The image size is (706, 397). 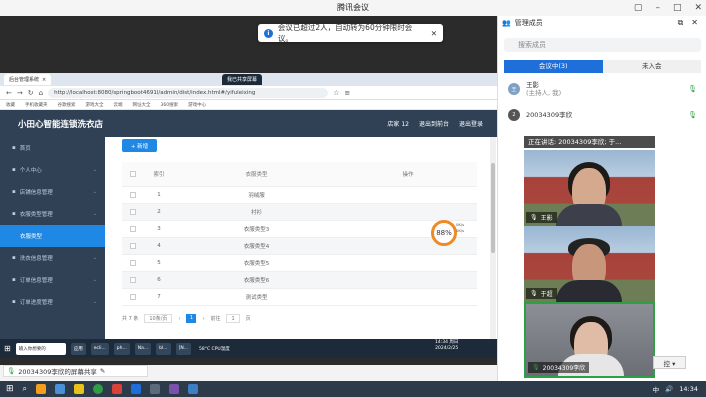 I want to click on video-tile: 🎙 于超, so click(x=589, y=264).